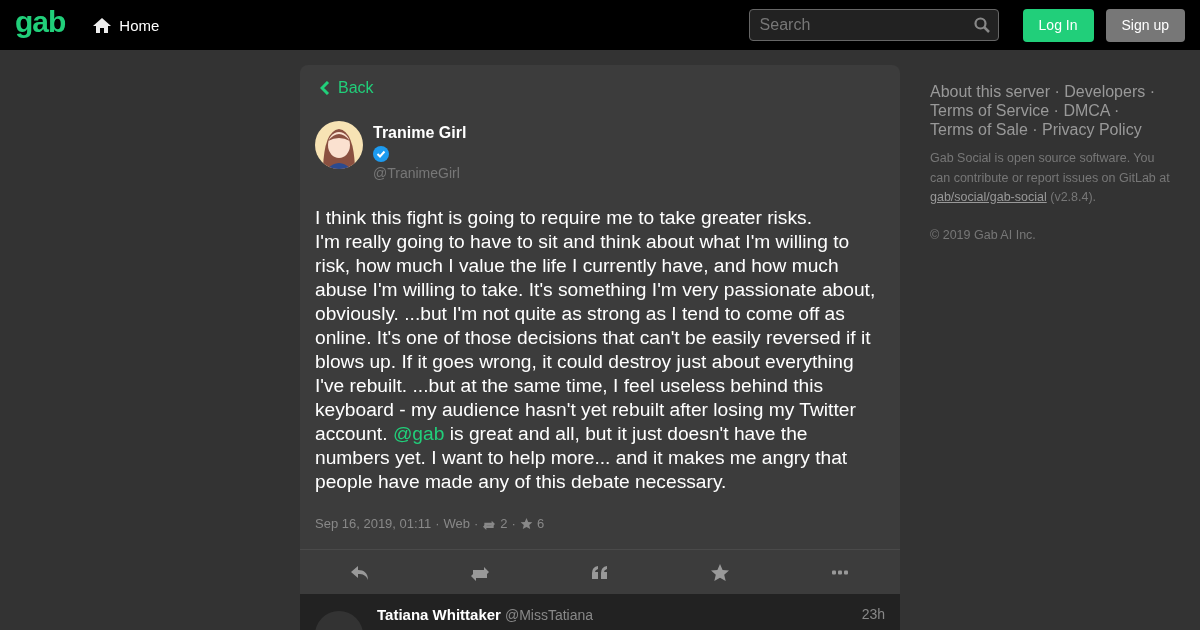  I want to click on footer-link: Privacy Policy, so click(1092, 129).